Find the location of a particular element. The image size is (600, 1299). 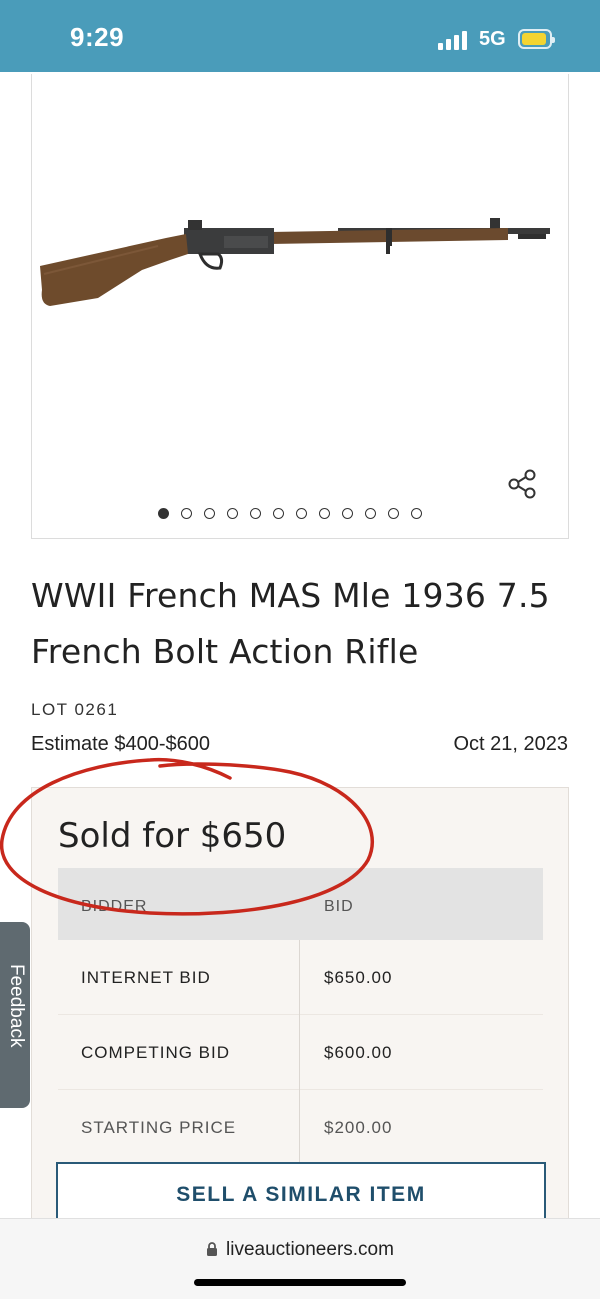

estimate: Estimate $400-$600 is located at coordinates (121, 744).